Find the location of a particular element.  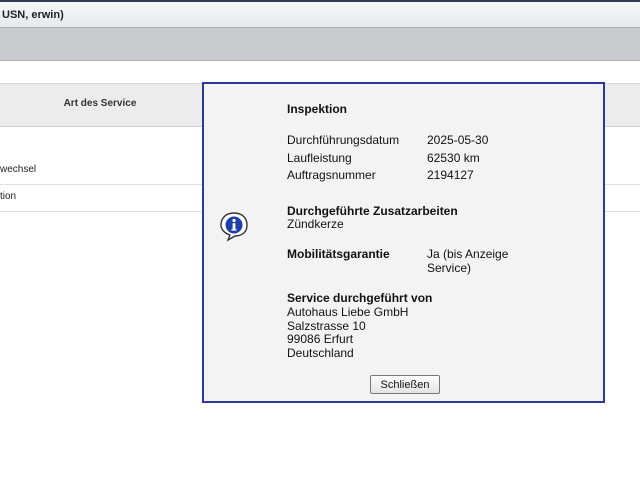

window-title: USN, erwin) is located at coordinates (33, 15).